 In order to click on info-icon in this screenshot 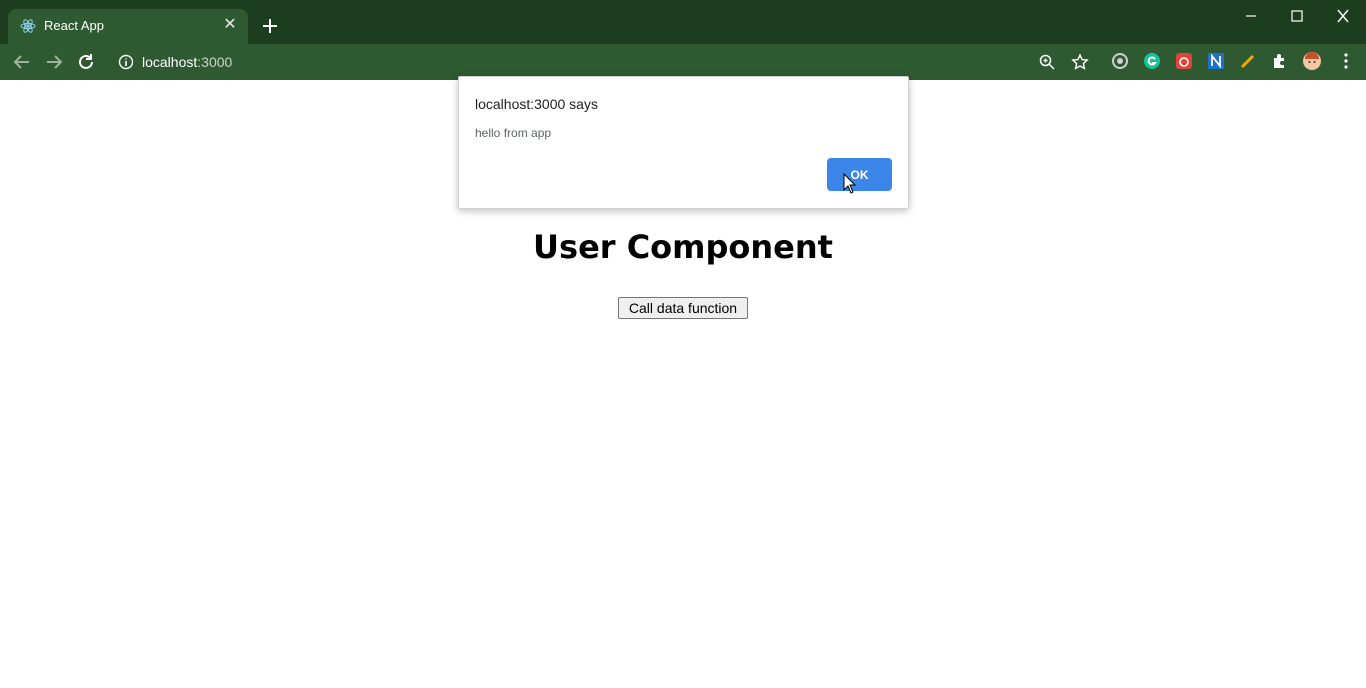, I will do `click(126, 62)`.